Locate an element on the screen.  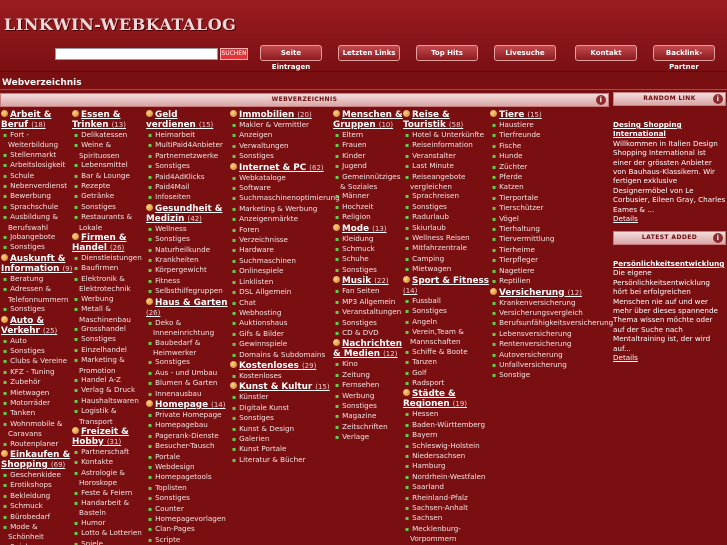
subcategory-link: Skiurlaub is located at coordinates (447, 228).